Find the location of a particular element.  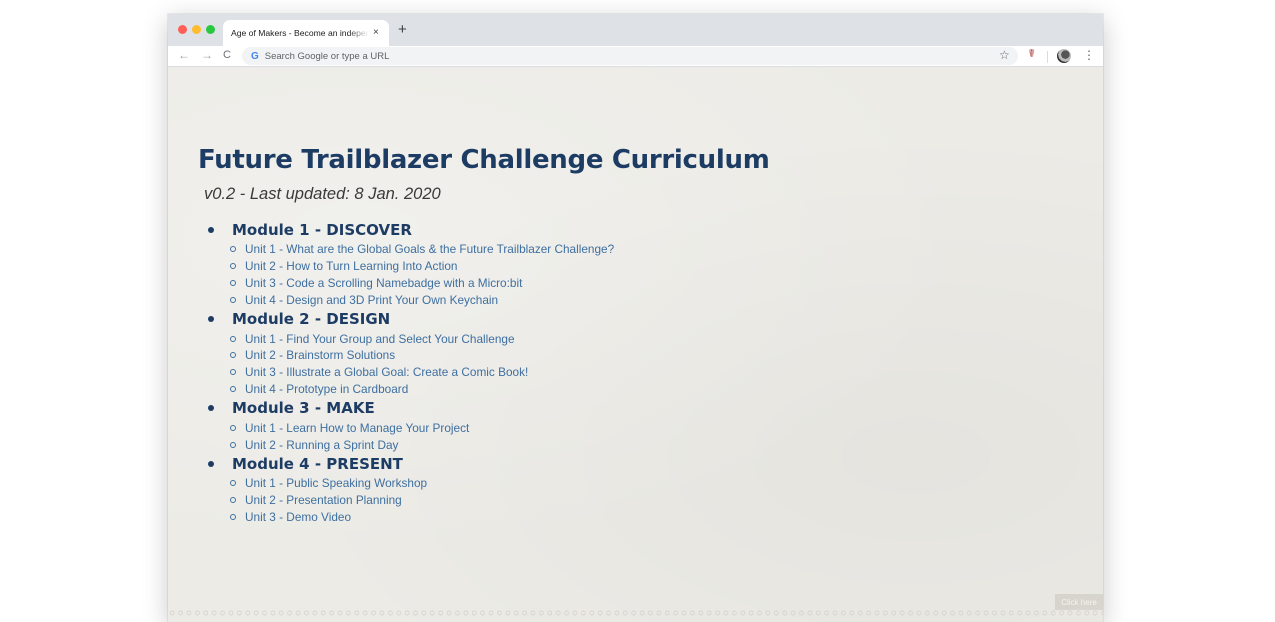

toolbar-divider is located at coordinates (1047, 57).